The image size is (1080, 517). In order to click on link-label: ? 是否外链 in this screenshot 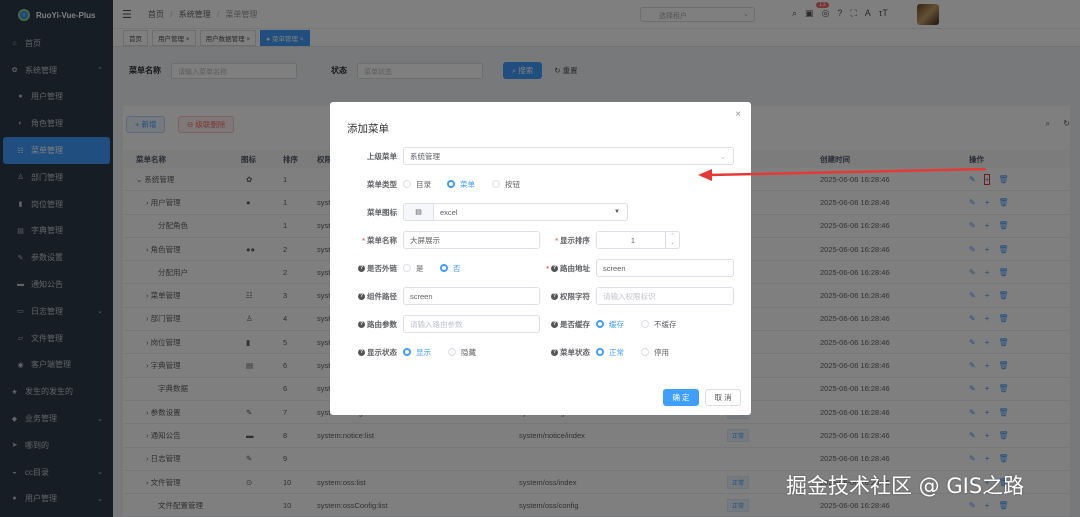, I will do `click(363, 268)`.